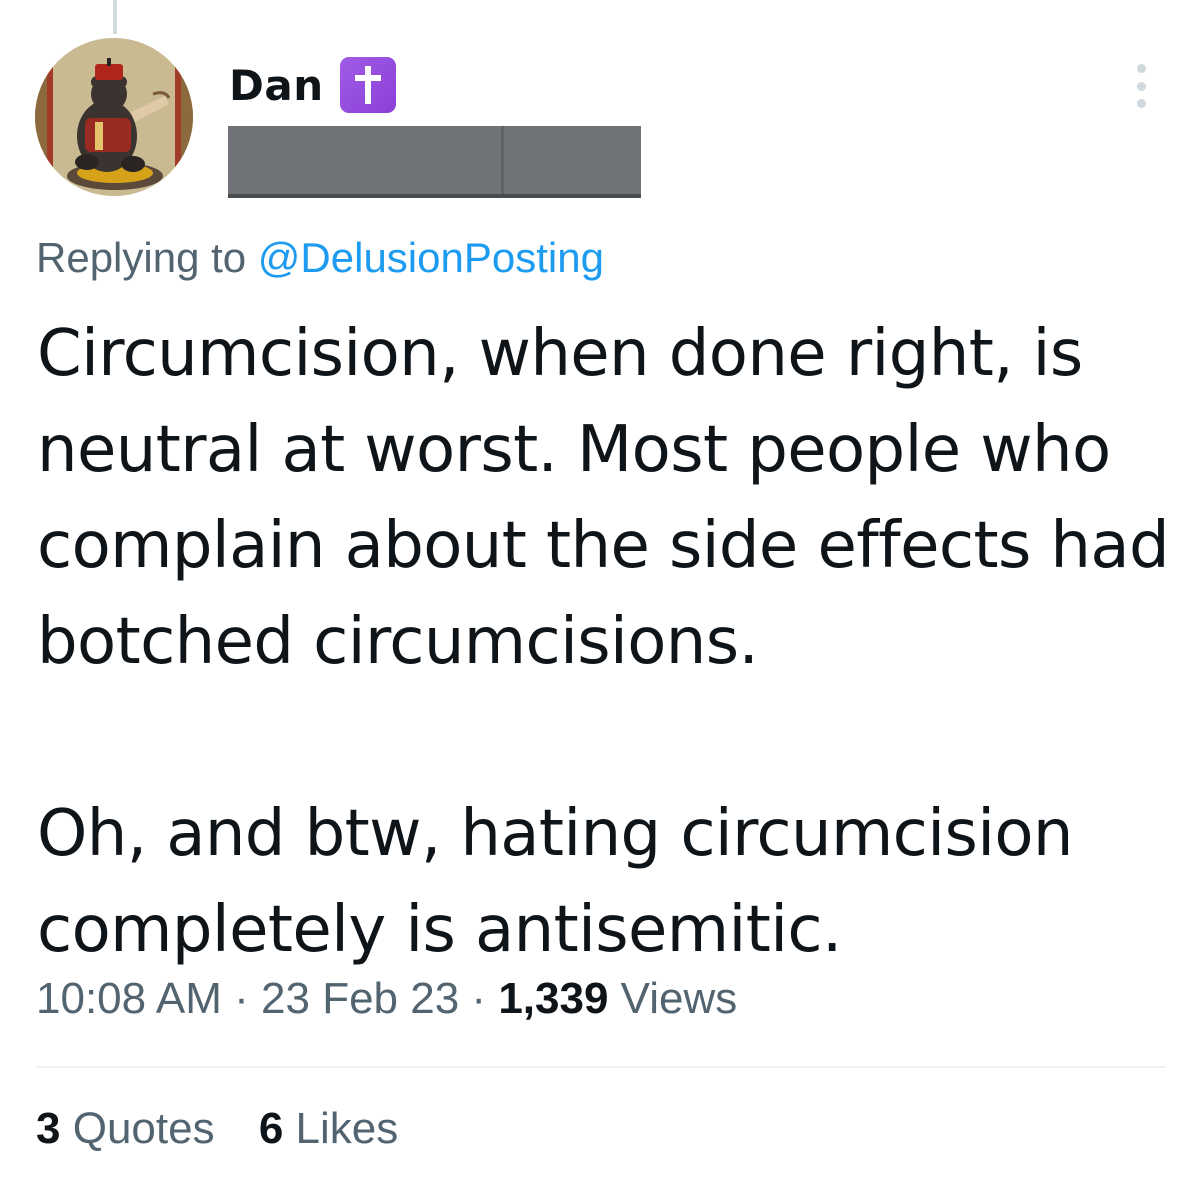 Image resolution: width=1200 pixels, height=1195 pixels. Describe the element at coordinates (431, 257) in the screenshot. I see `reply-handle-link: @DelusionPosting` at that location.